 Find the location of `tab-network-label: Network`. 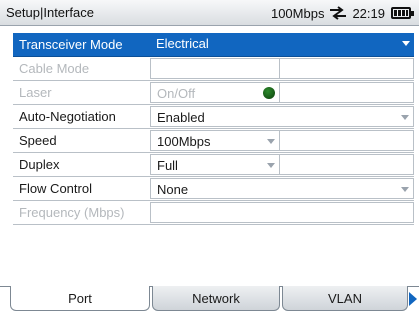

tab-network-label: Network is located at coordinates (216, 298).